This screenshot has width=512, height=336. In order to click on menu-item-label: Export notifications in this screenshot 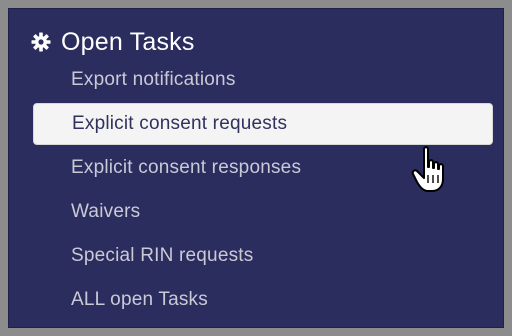, I will do `click(153, 79)`.